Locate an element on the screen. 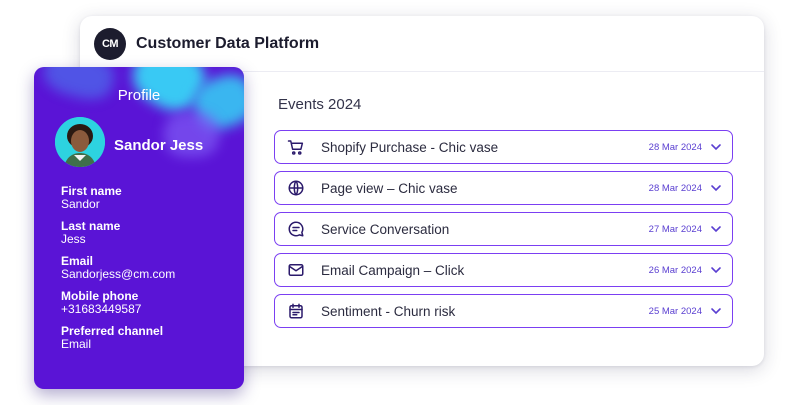 The width and height of the screenshot is (794, 405). event-row-shopify-purchase: Shopify Purchase - Chic vase 28 Mar 2024 is located at coordinates (503, 147).